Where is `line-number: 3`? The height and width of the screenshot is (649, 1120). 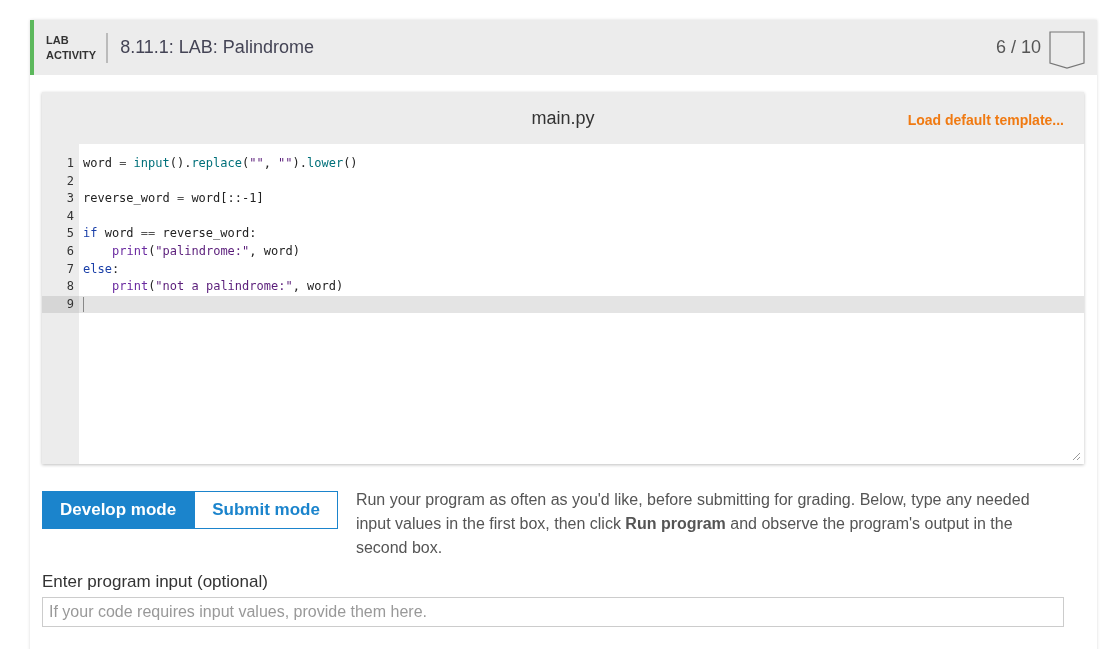
line-number: 3 is located at coordinates (70, 199).